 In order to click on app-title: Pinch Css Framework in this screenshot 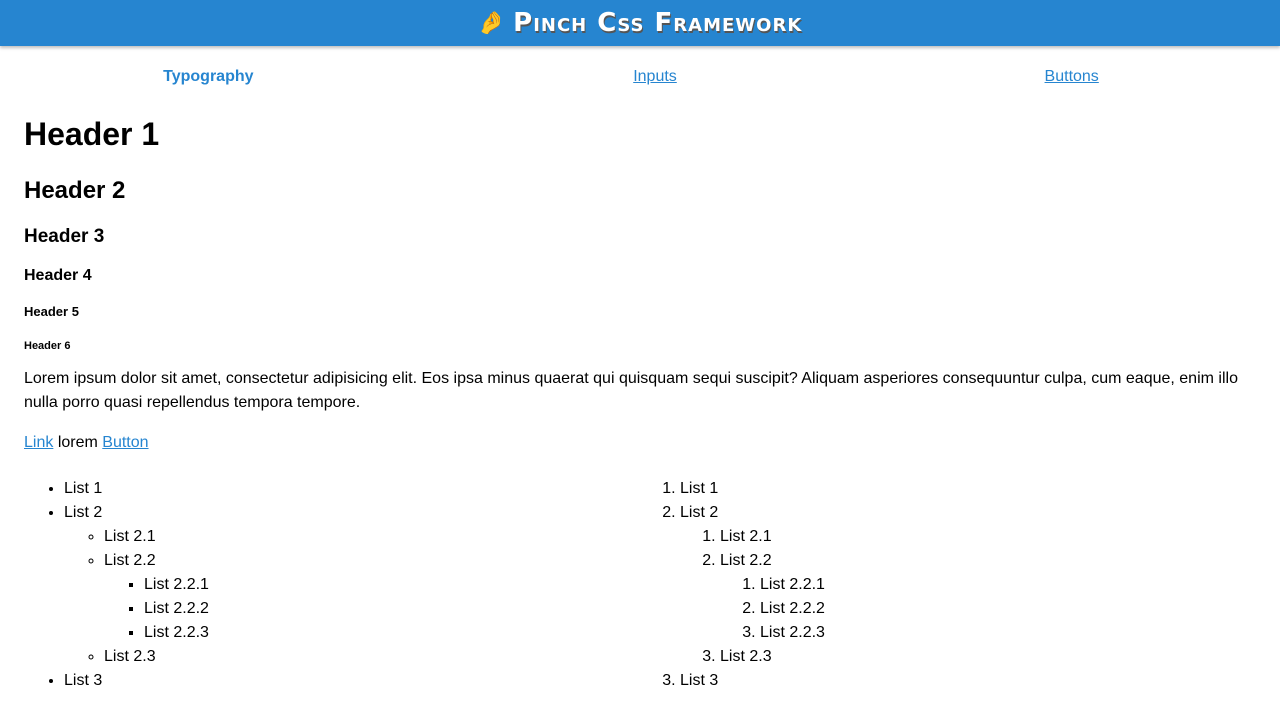, I will do `click(658, 23)`.